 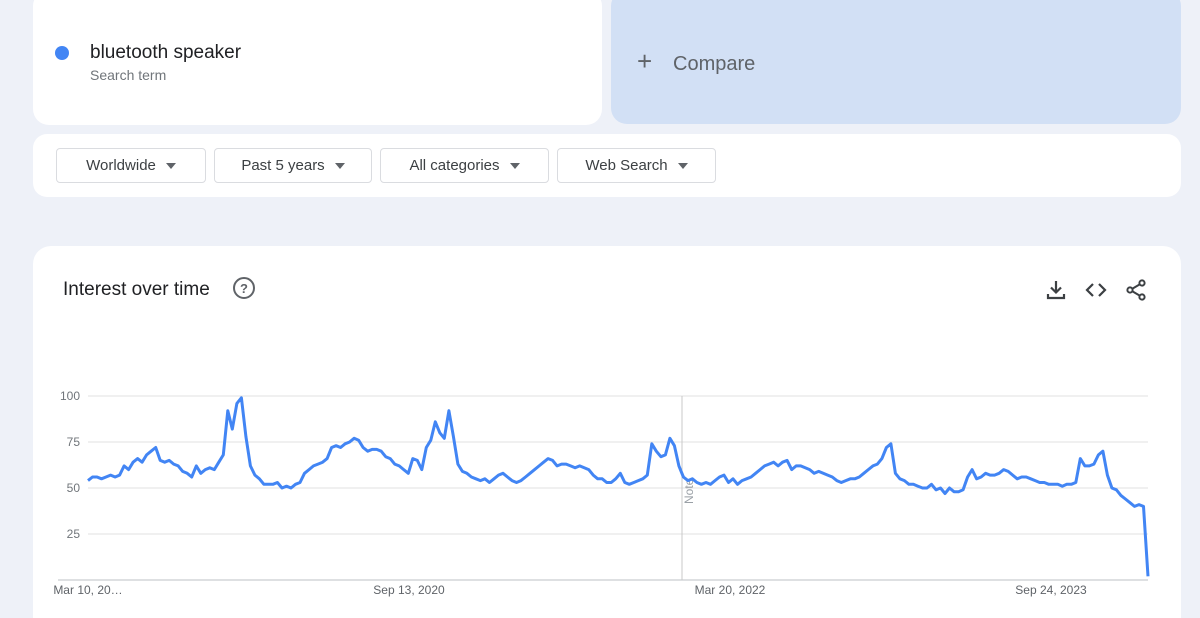 I want to click on y-tick-label: 75, so click(x=74, y=442).